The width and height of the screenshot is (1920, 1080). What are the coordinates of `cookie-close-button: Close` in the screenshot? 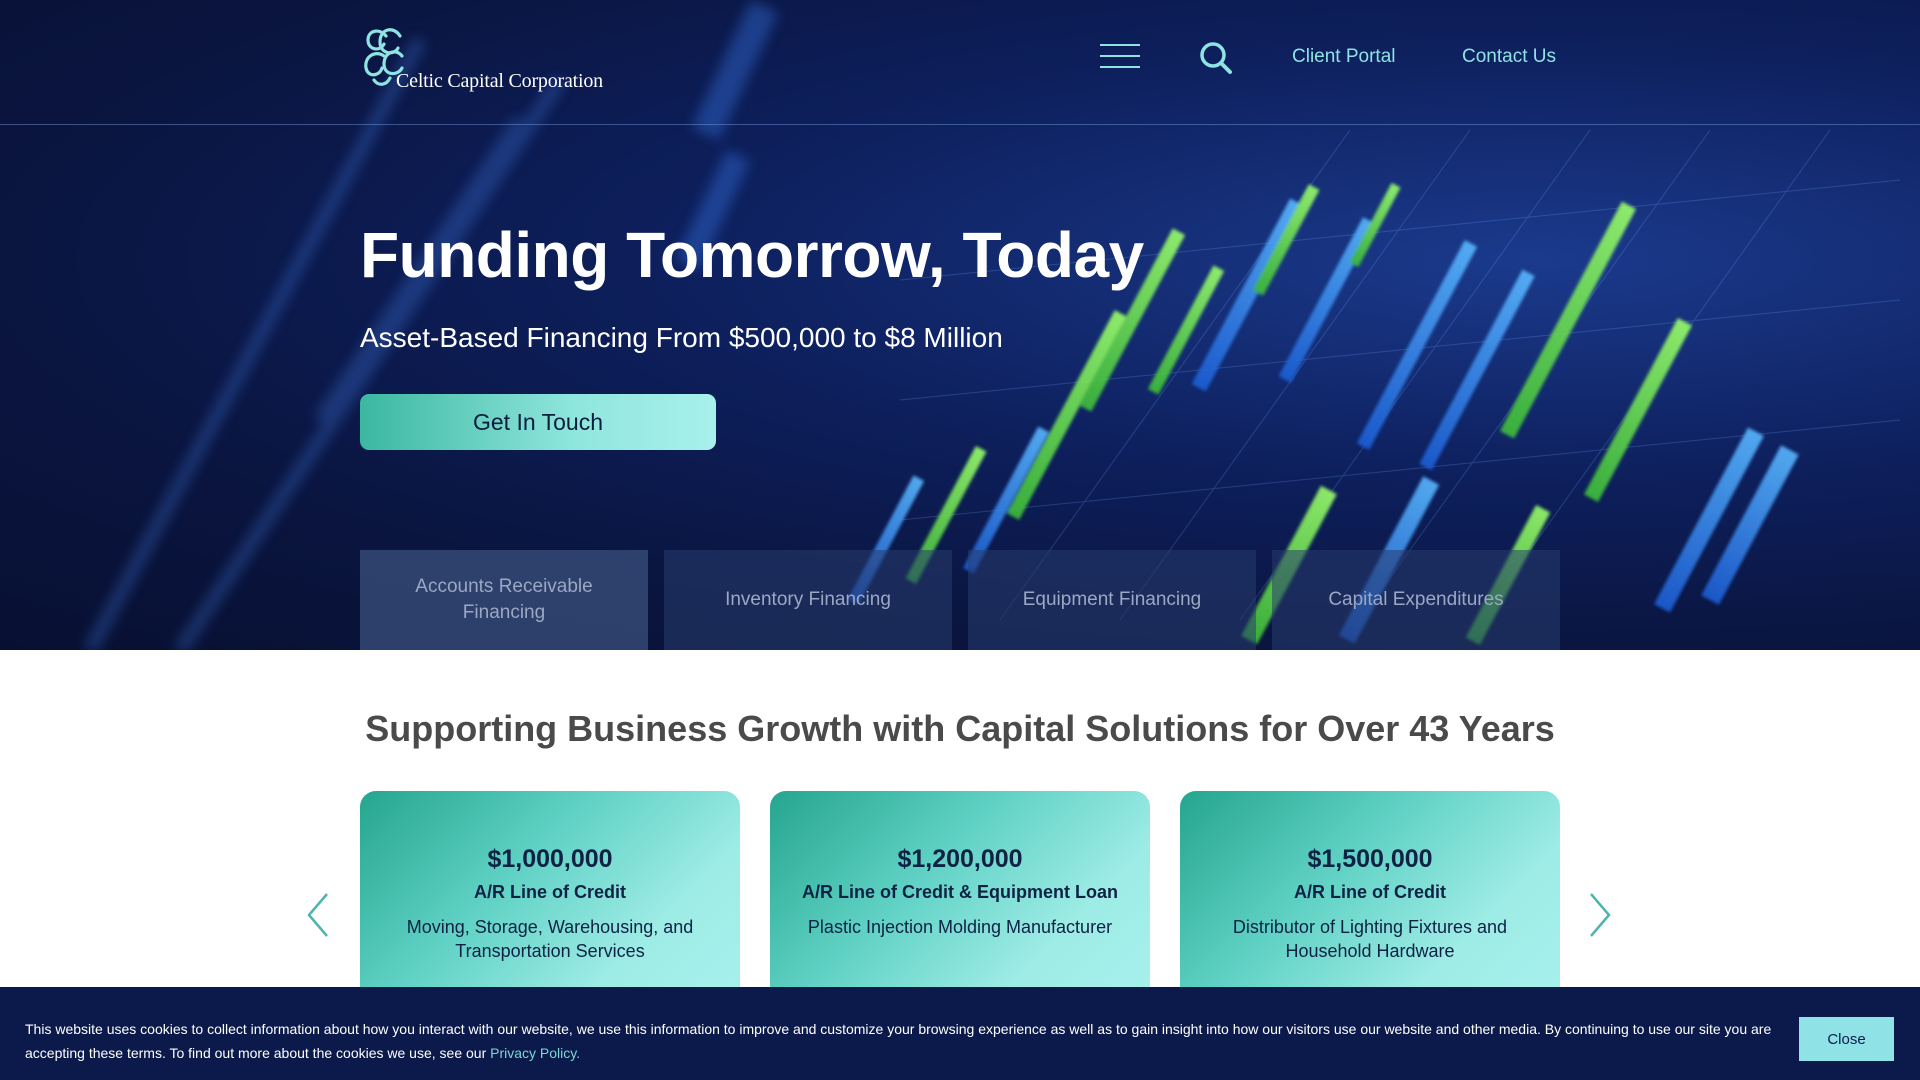 It's located at (1846, 1039).